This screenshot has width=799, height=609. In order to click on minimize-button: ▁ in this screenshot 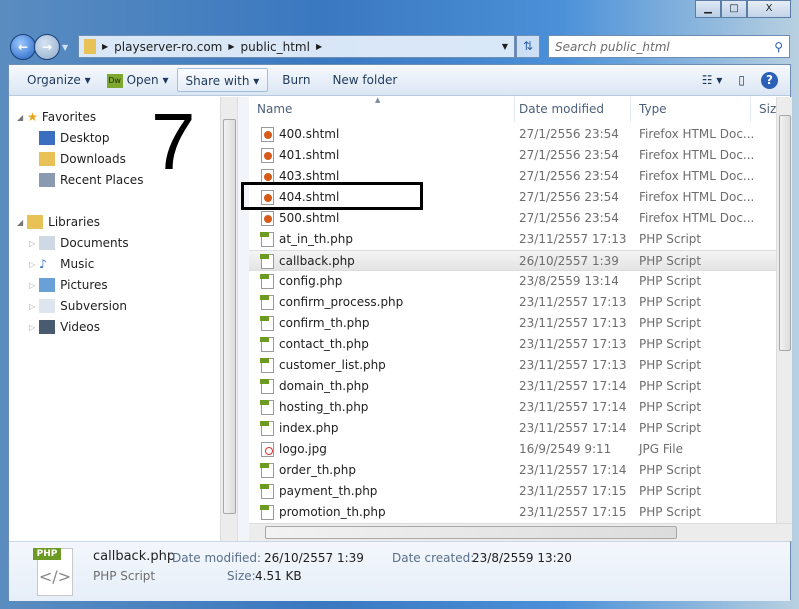, I will do `click(708, 9)`.